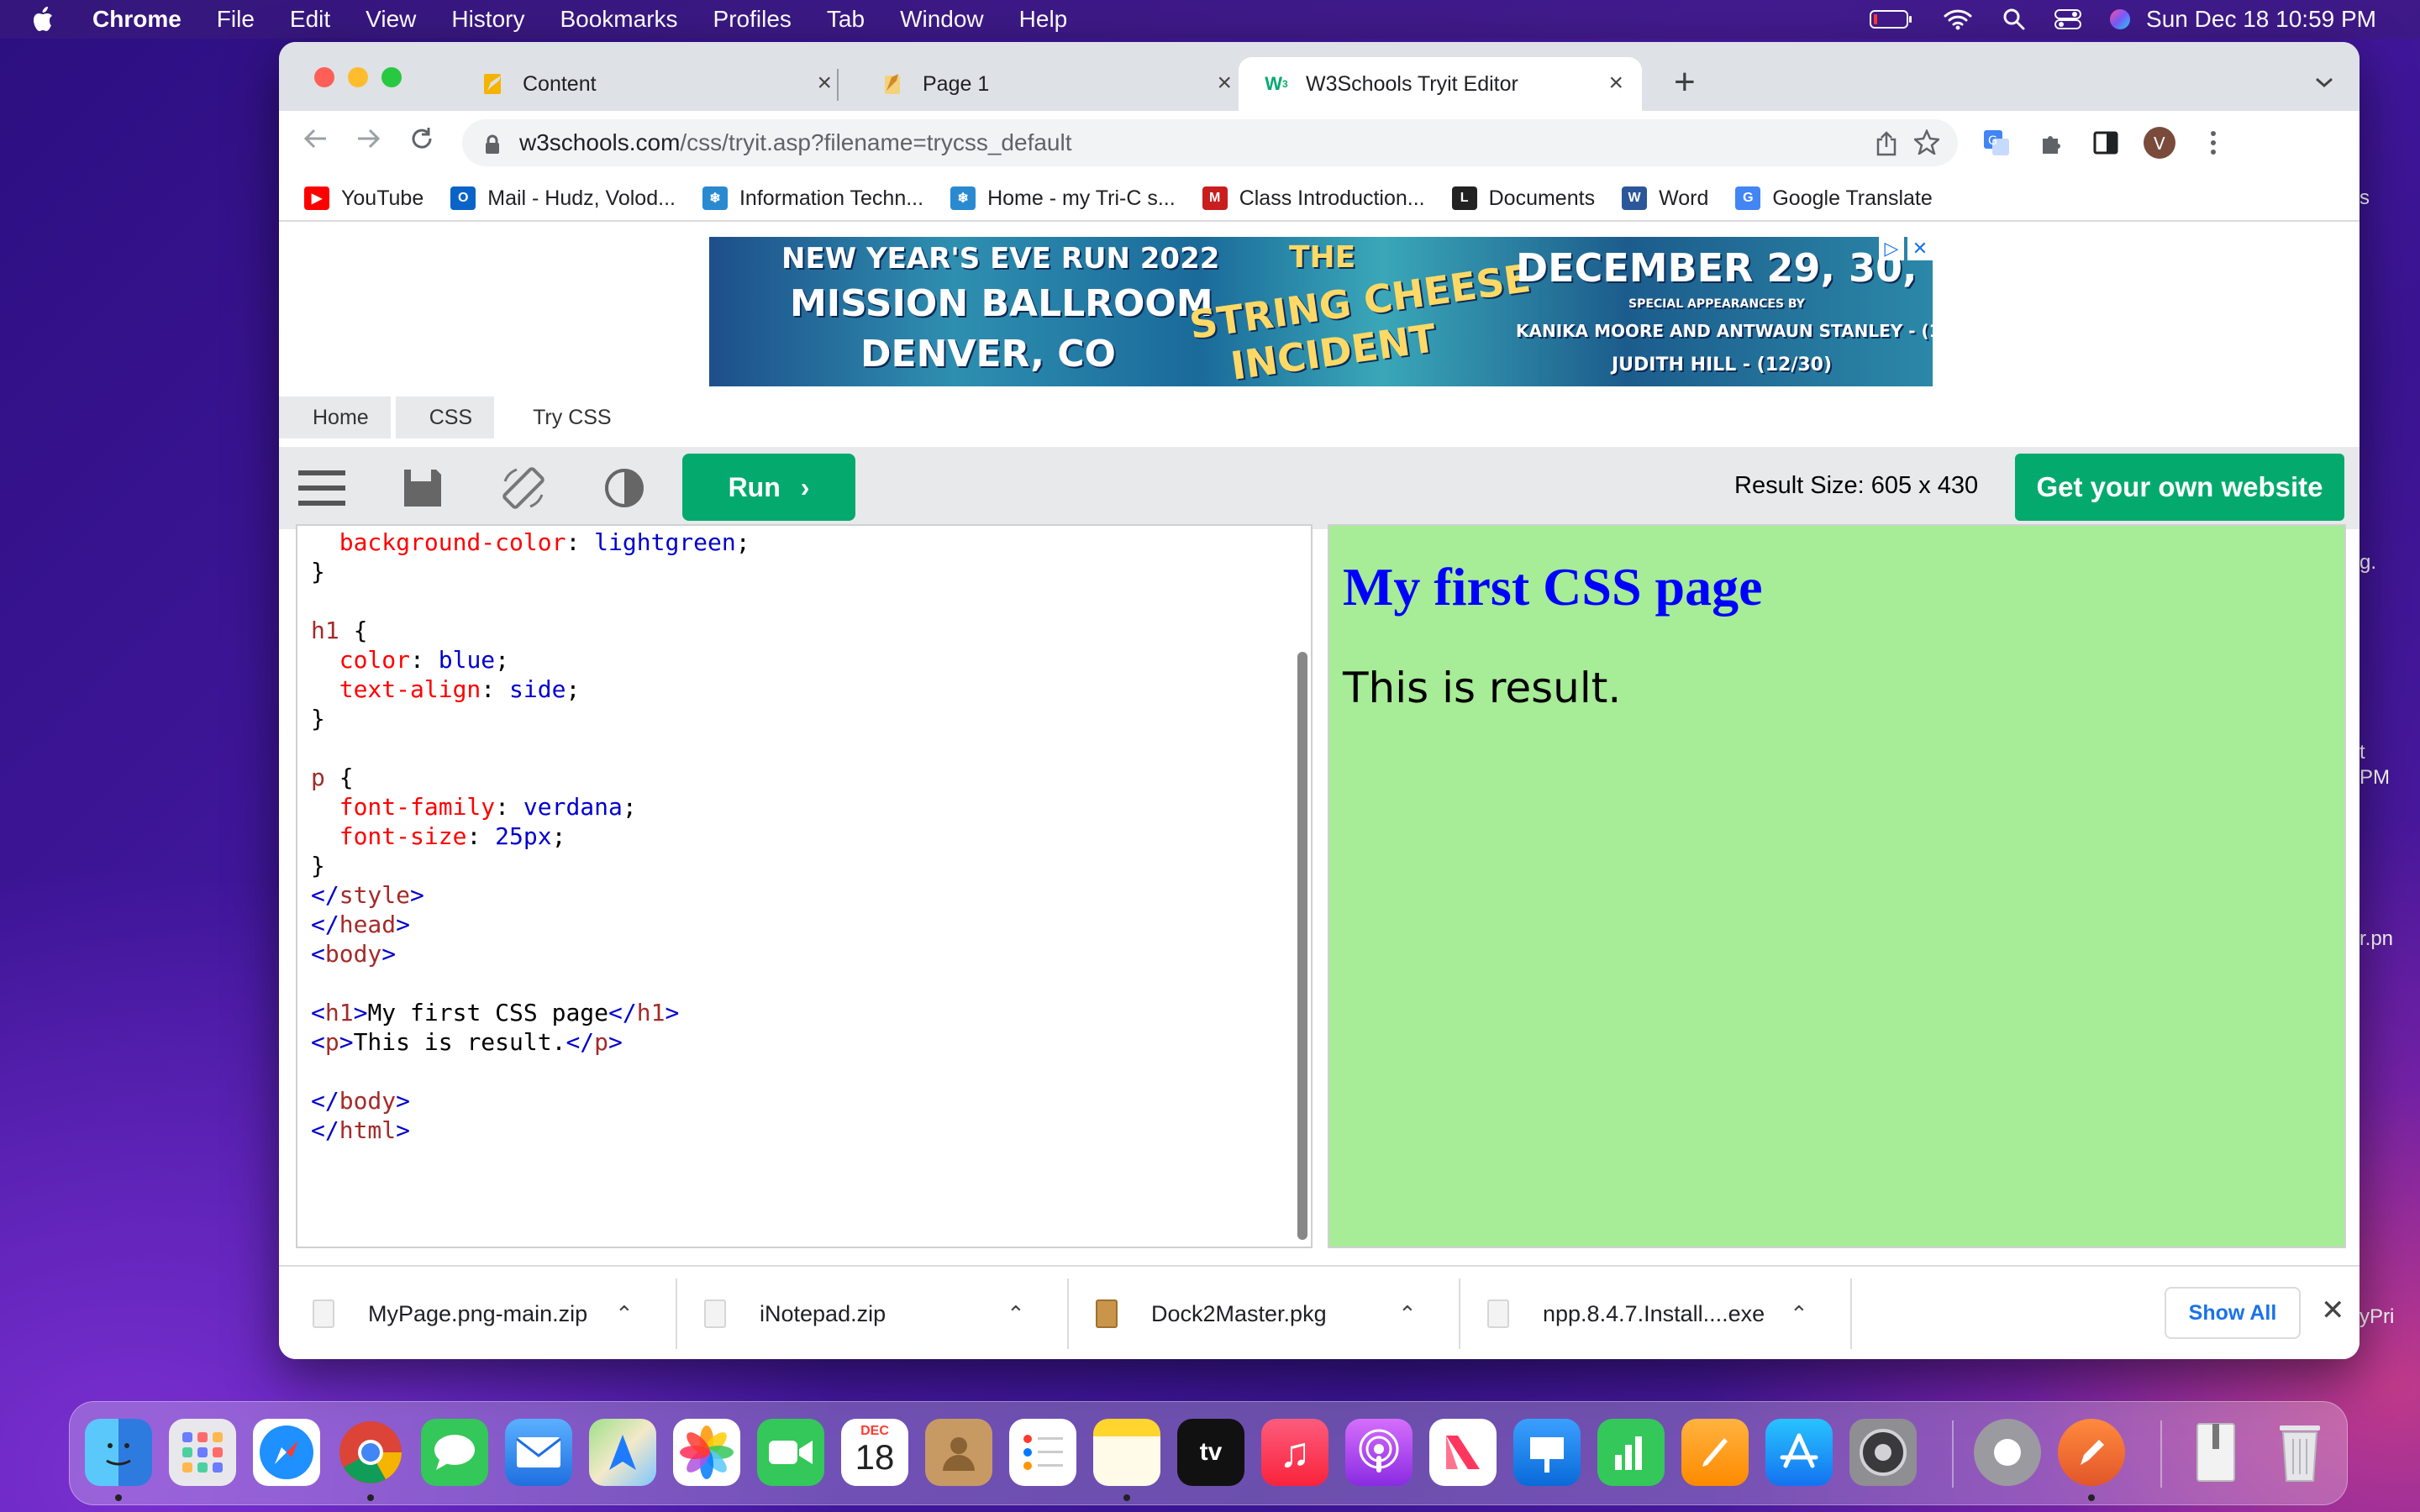  What do you see at coordinates (2215, 1452) in the screenshot?
I see `downloads-stack-icon` at bounding box center [2215, 1452].